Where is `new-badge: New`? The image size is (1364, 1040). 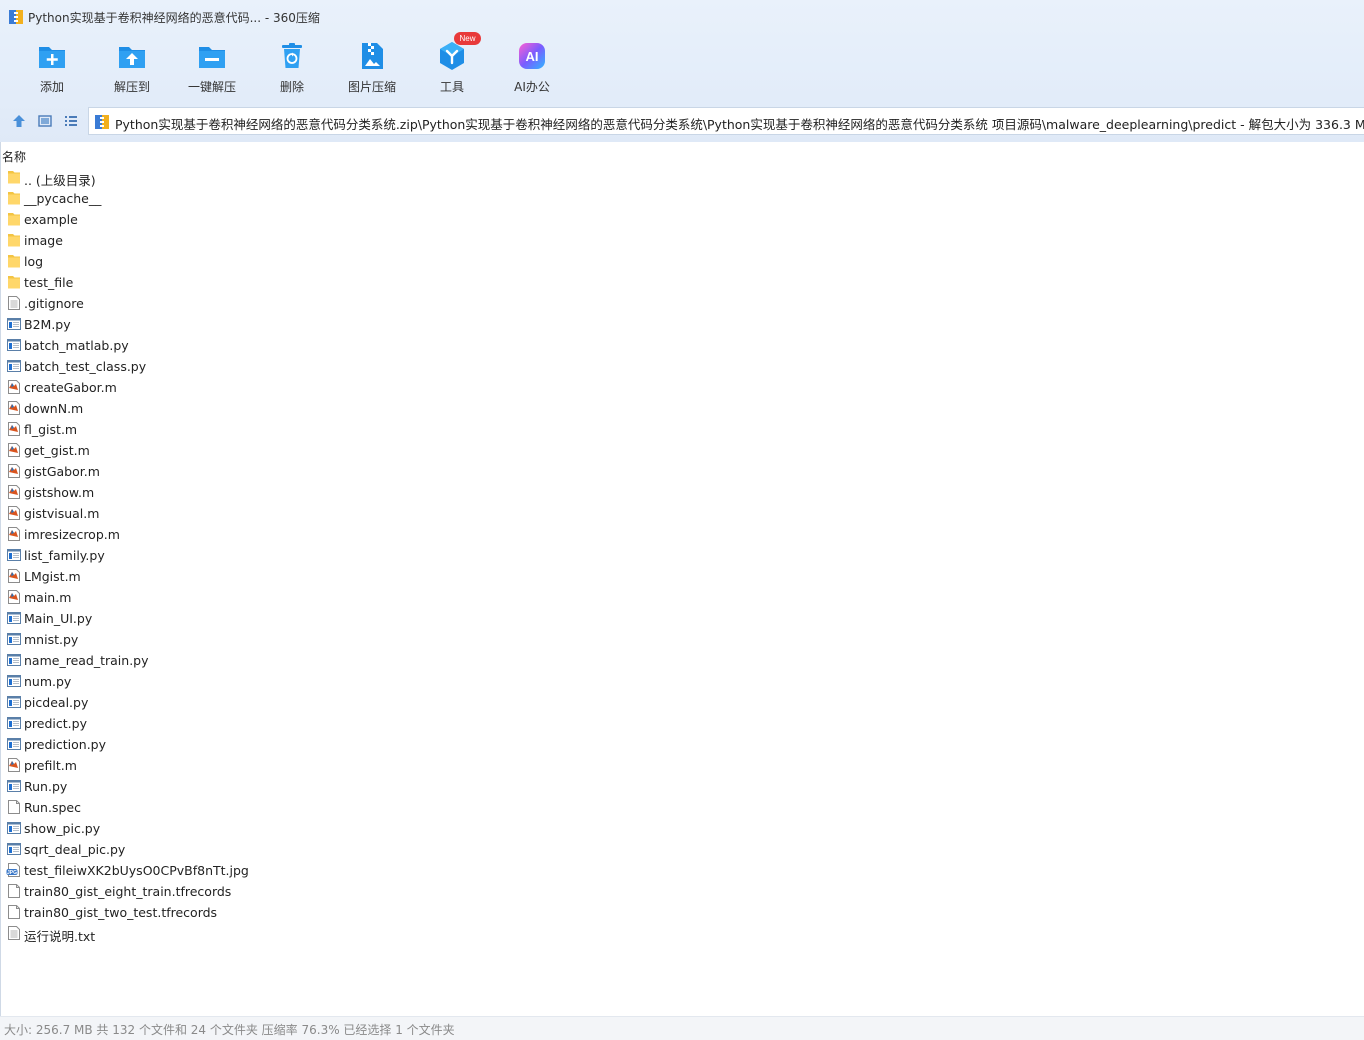
new-badge: New is located at coordinates (467, 38).